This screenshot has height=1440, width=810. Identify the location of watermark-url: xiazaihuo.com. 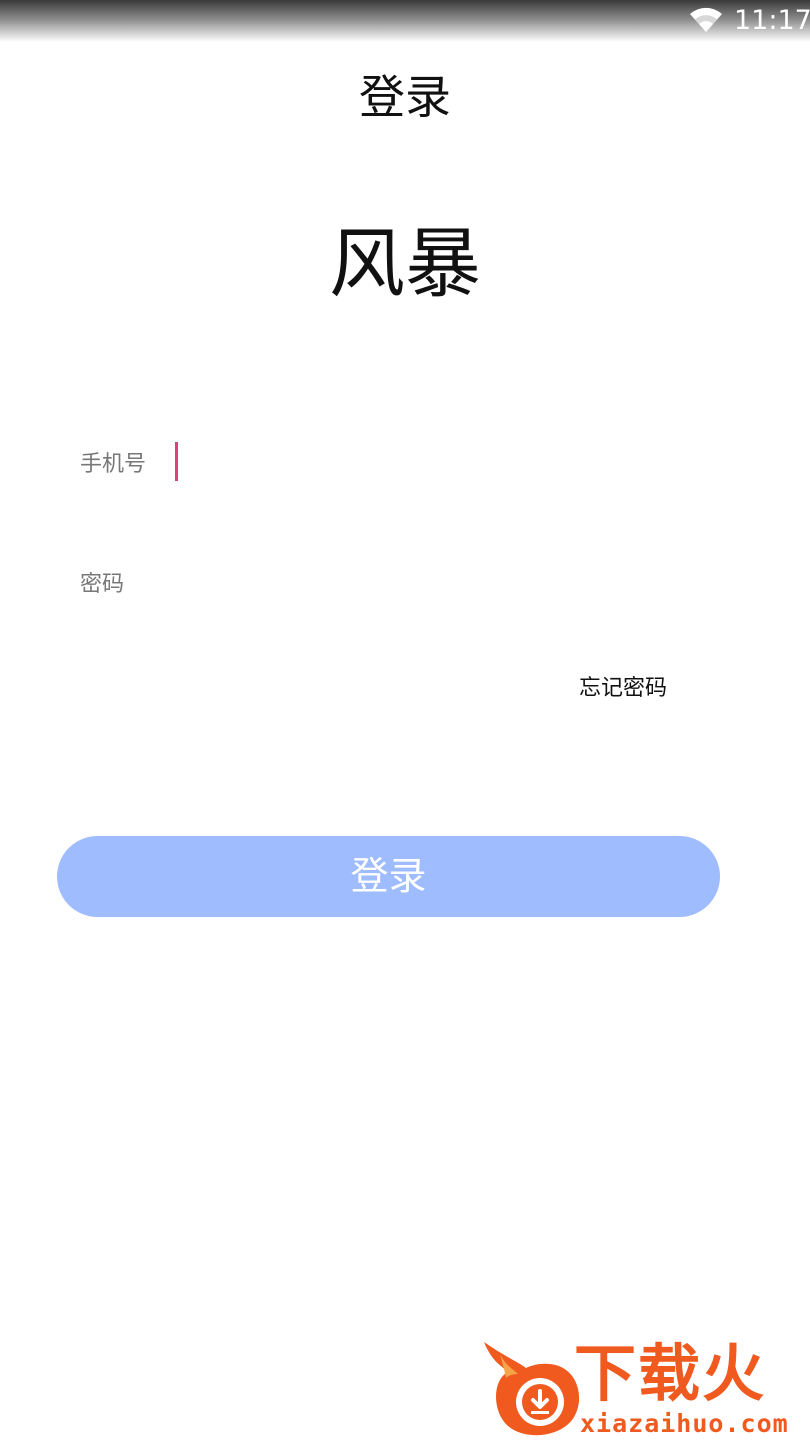
(684, 1423).